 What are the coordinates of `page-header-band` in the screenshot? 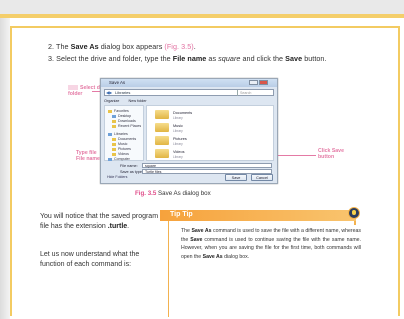 It's located at (202, 9).